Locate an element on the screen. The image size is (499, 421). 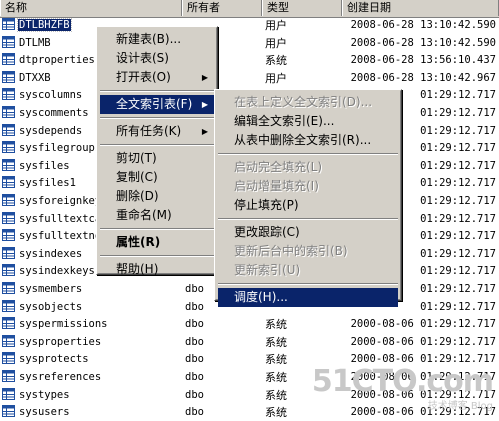
menu-item: 打开表(O) ▶ is located at coordinates (157, 77).